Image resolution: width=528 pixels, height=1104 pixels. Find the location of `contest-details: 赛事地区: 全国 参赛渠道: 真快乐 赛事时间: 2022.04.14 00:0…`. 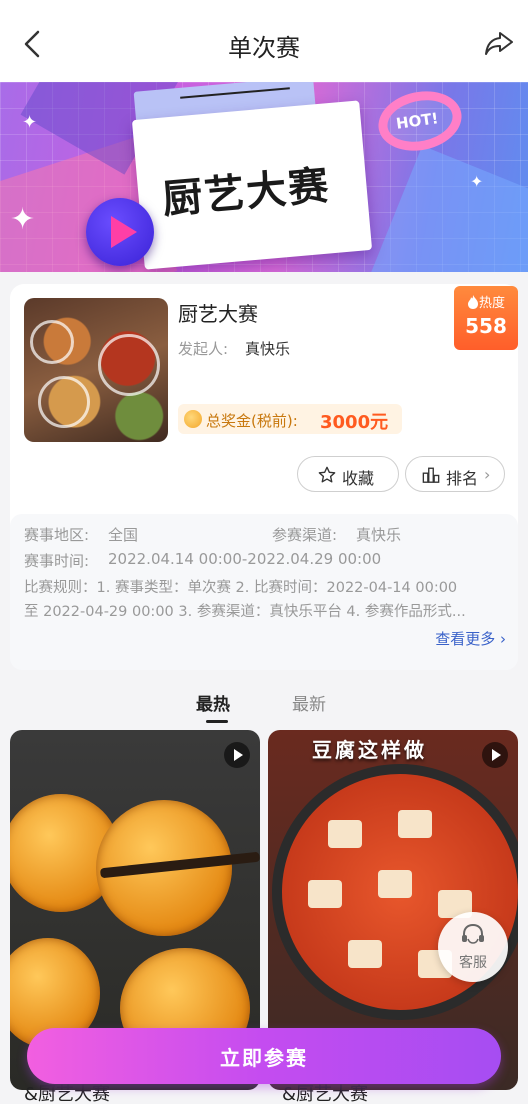

contest-details: 赛事地区: 全国 参赛渠道: 真快乐 赛事时间: 2022.04.14 00:0… is located at coordinates (264, 592).